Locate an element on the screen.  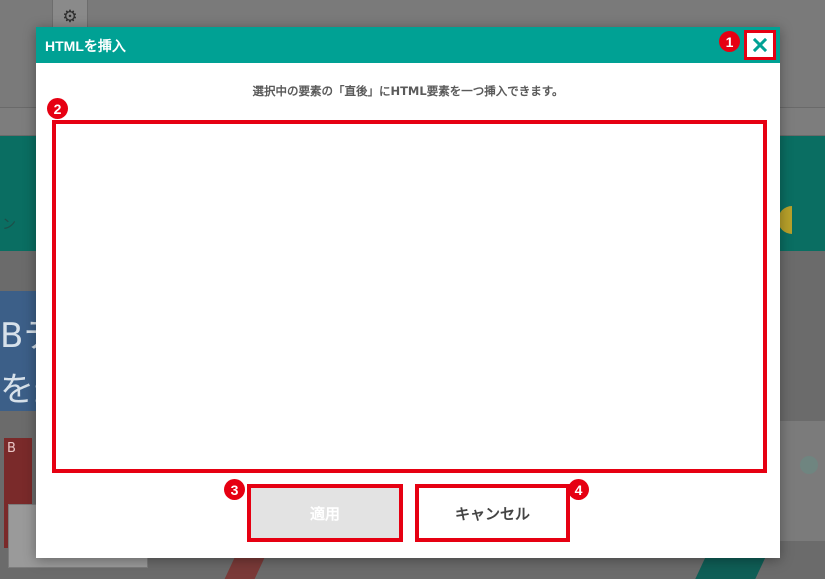
background-thumbnail-letter: B is located at coordinates (11, 448).